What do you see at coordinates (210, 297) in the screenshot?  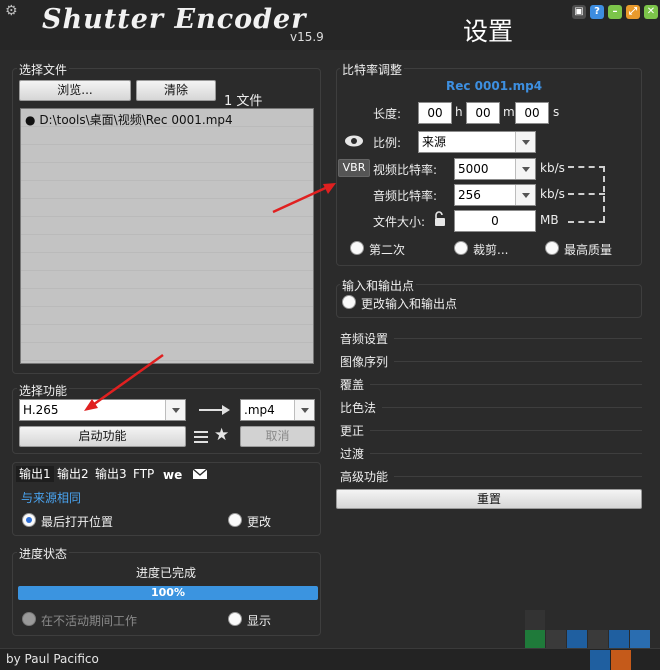 I see `annotation-arrows` at bounding box center [210, 297].